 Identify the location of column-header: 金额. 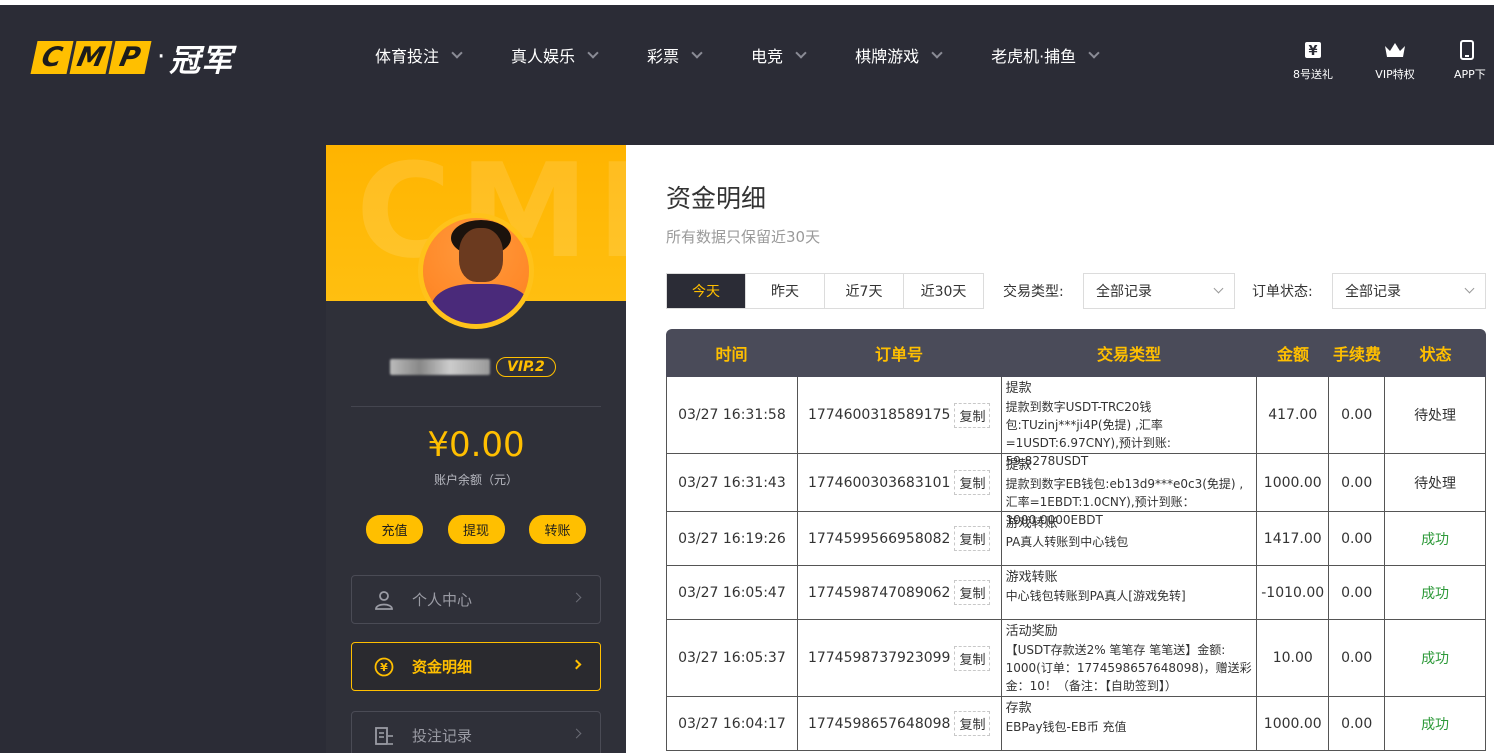
(1292, 354).